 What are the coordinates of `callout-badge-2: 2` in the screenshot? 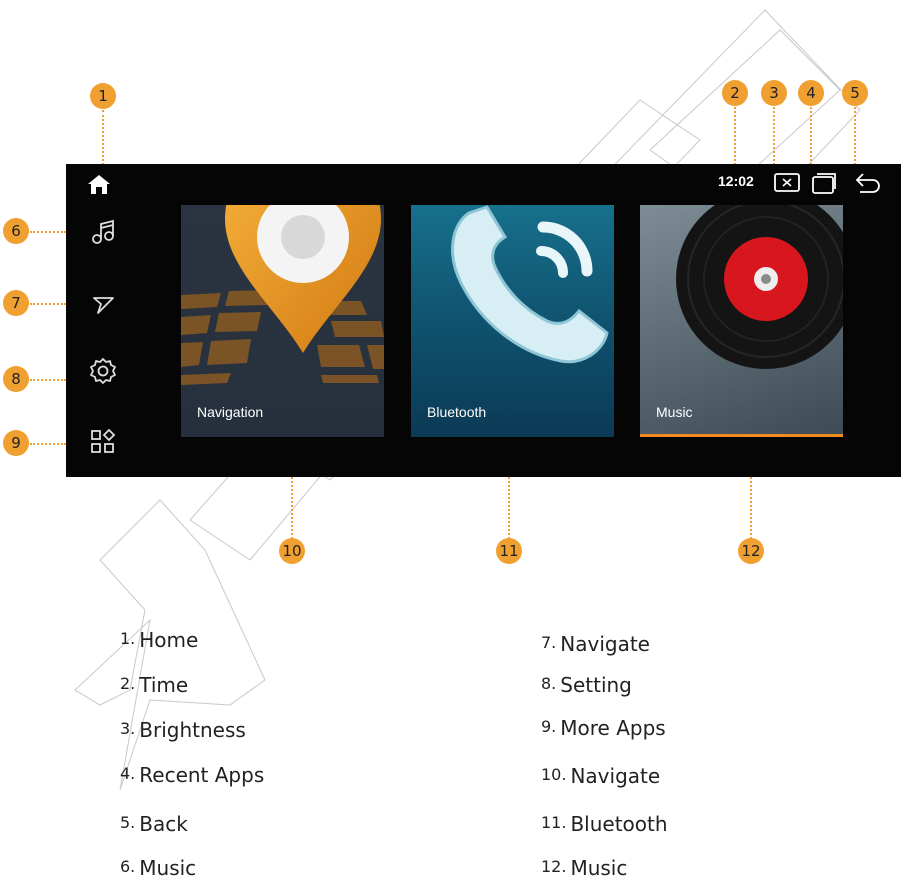 It's located at (735, 93).